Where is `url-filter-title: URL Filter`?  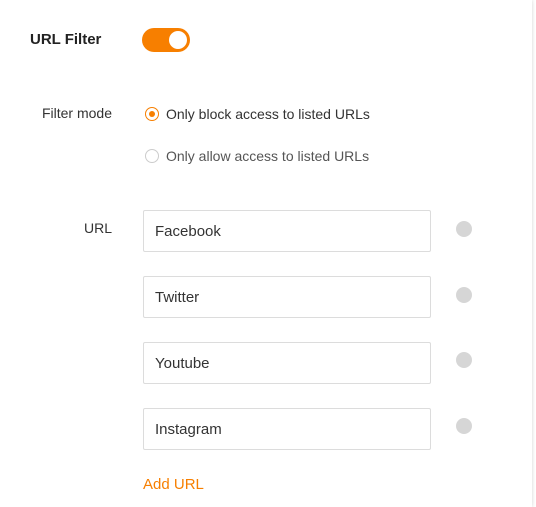
url-filter-title: URL Filter is located at coordinates (66, 39).